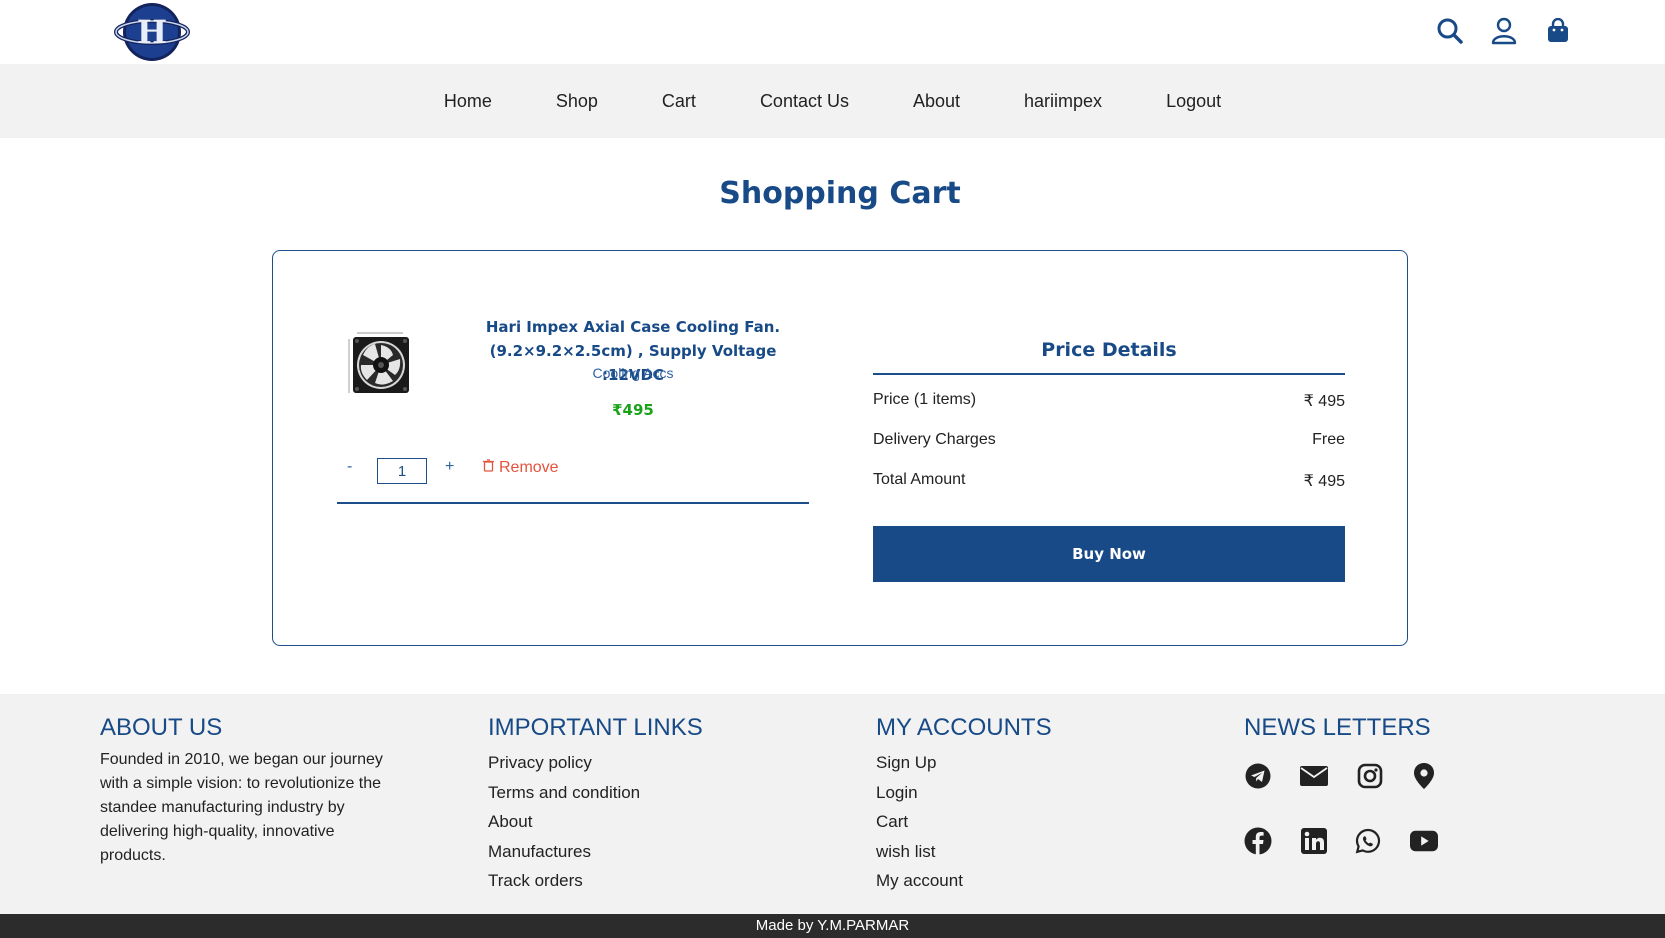 The height and width of the screenshot is (938, 1665). What do you see at coordinates (1504, 31) in the screenshot?
I see `user-icon` at bounding box center [1504, 31].